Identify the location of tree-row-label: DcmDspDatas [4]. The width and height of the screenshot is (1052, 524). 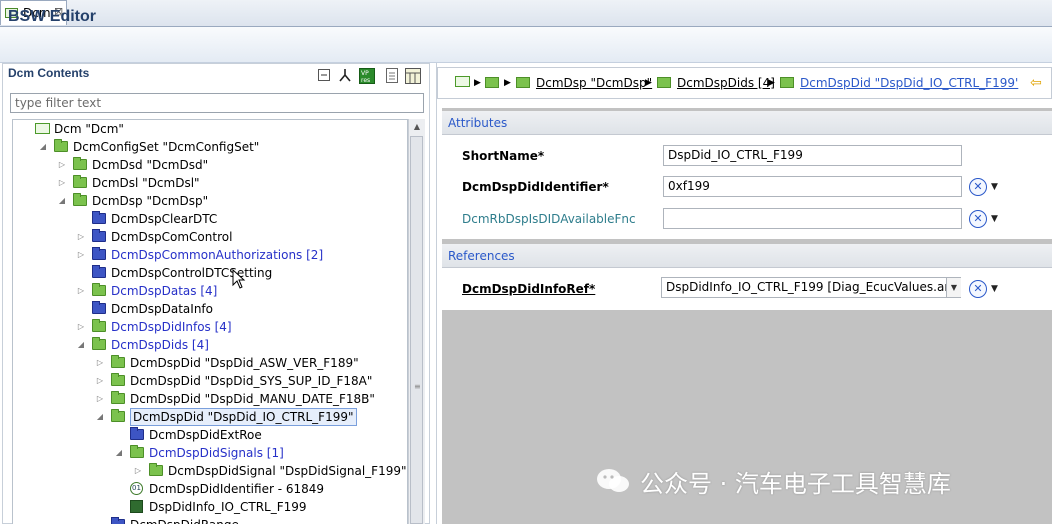
(164, 291).